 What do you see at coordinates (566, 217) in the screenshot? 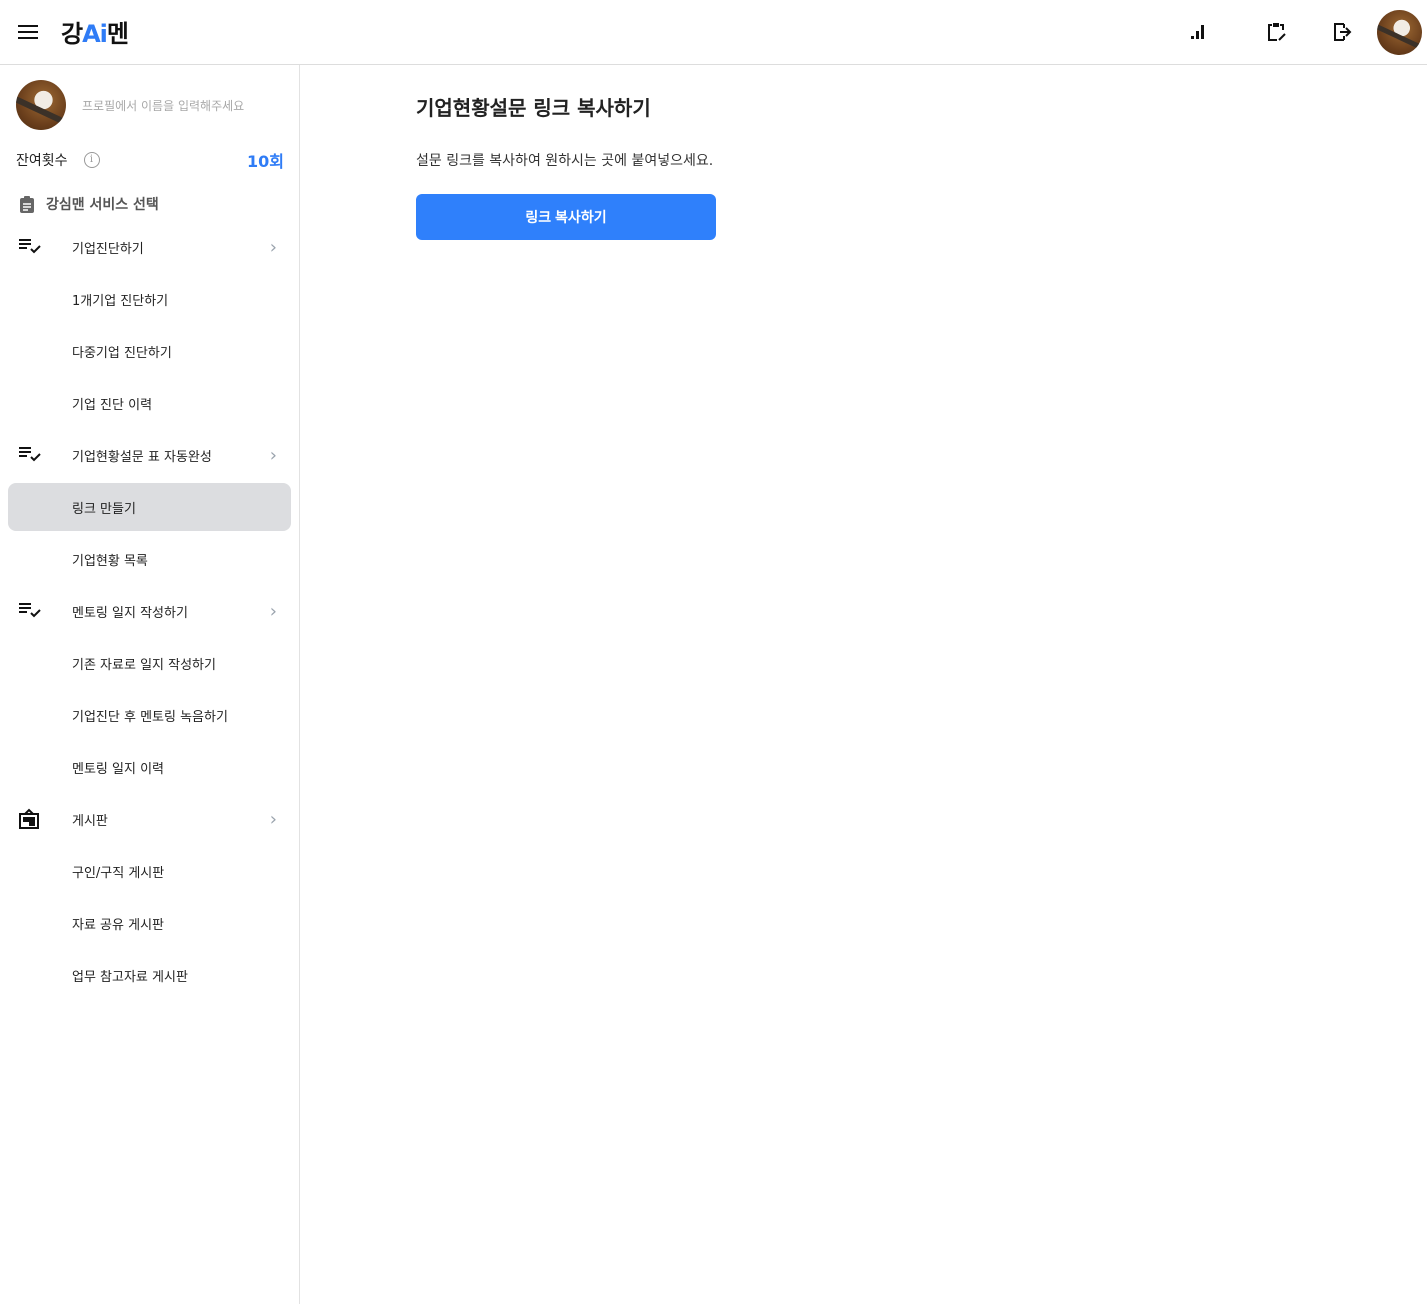
I see `copy-link-button: 링크 복사하기` at bounding box center [566, 217].